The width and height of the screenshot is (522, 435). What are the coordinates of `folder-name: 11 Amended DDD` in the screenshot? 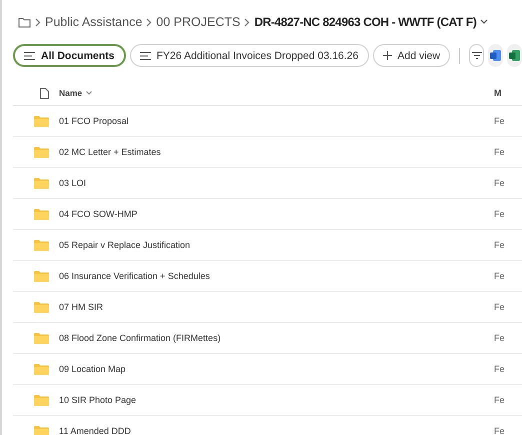 It's located at (276, 430).